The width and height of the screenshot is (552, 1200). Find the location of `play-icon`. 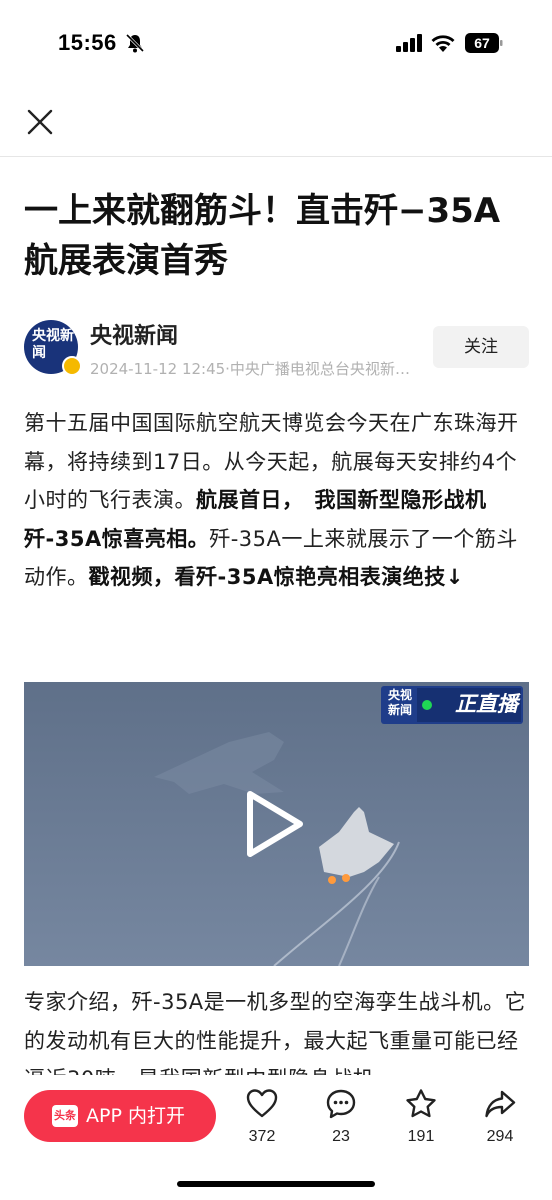

play-icon is located at coordinates (275, 824).